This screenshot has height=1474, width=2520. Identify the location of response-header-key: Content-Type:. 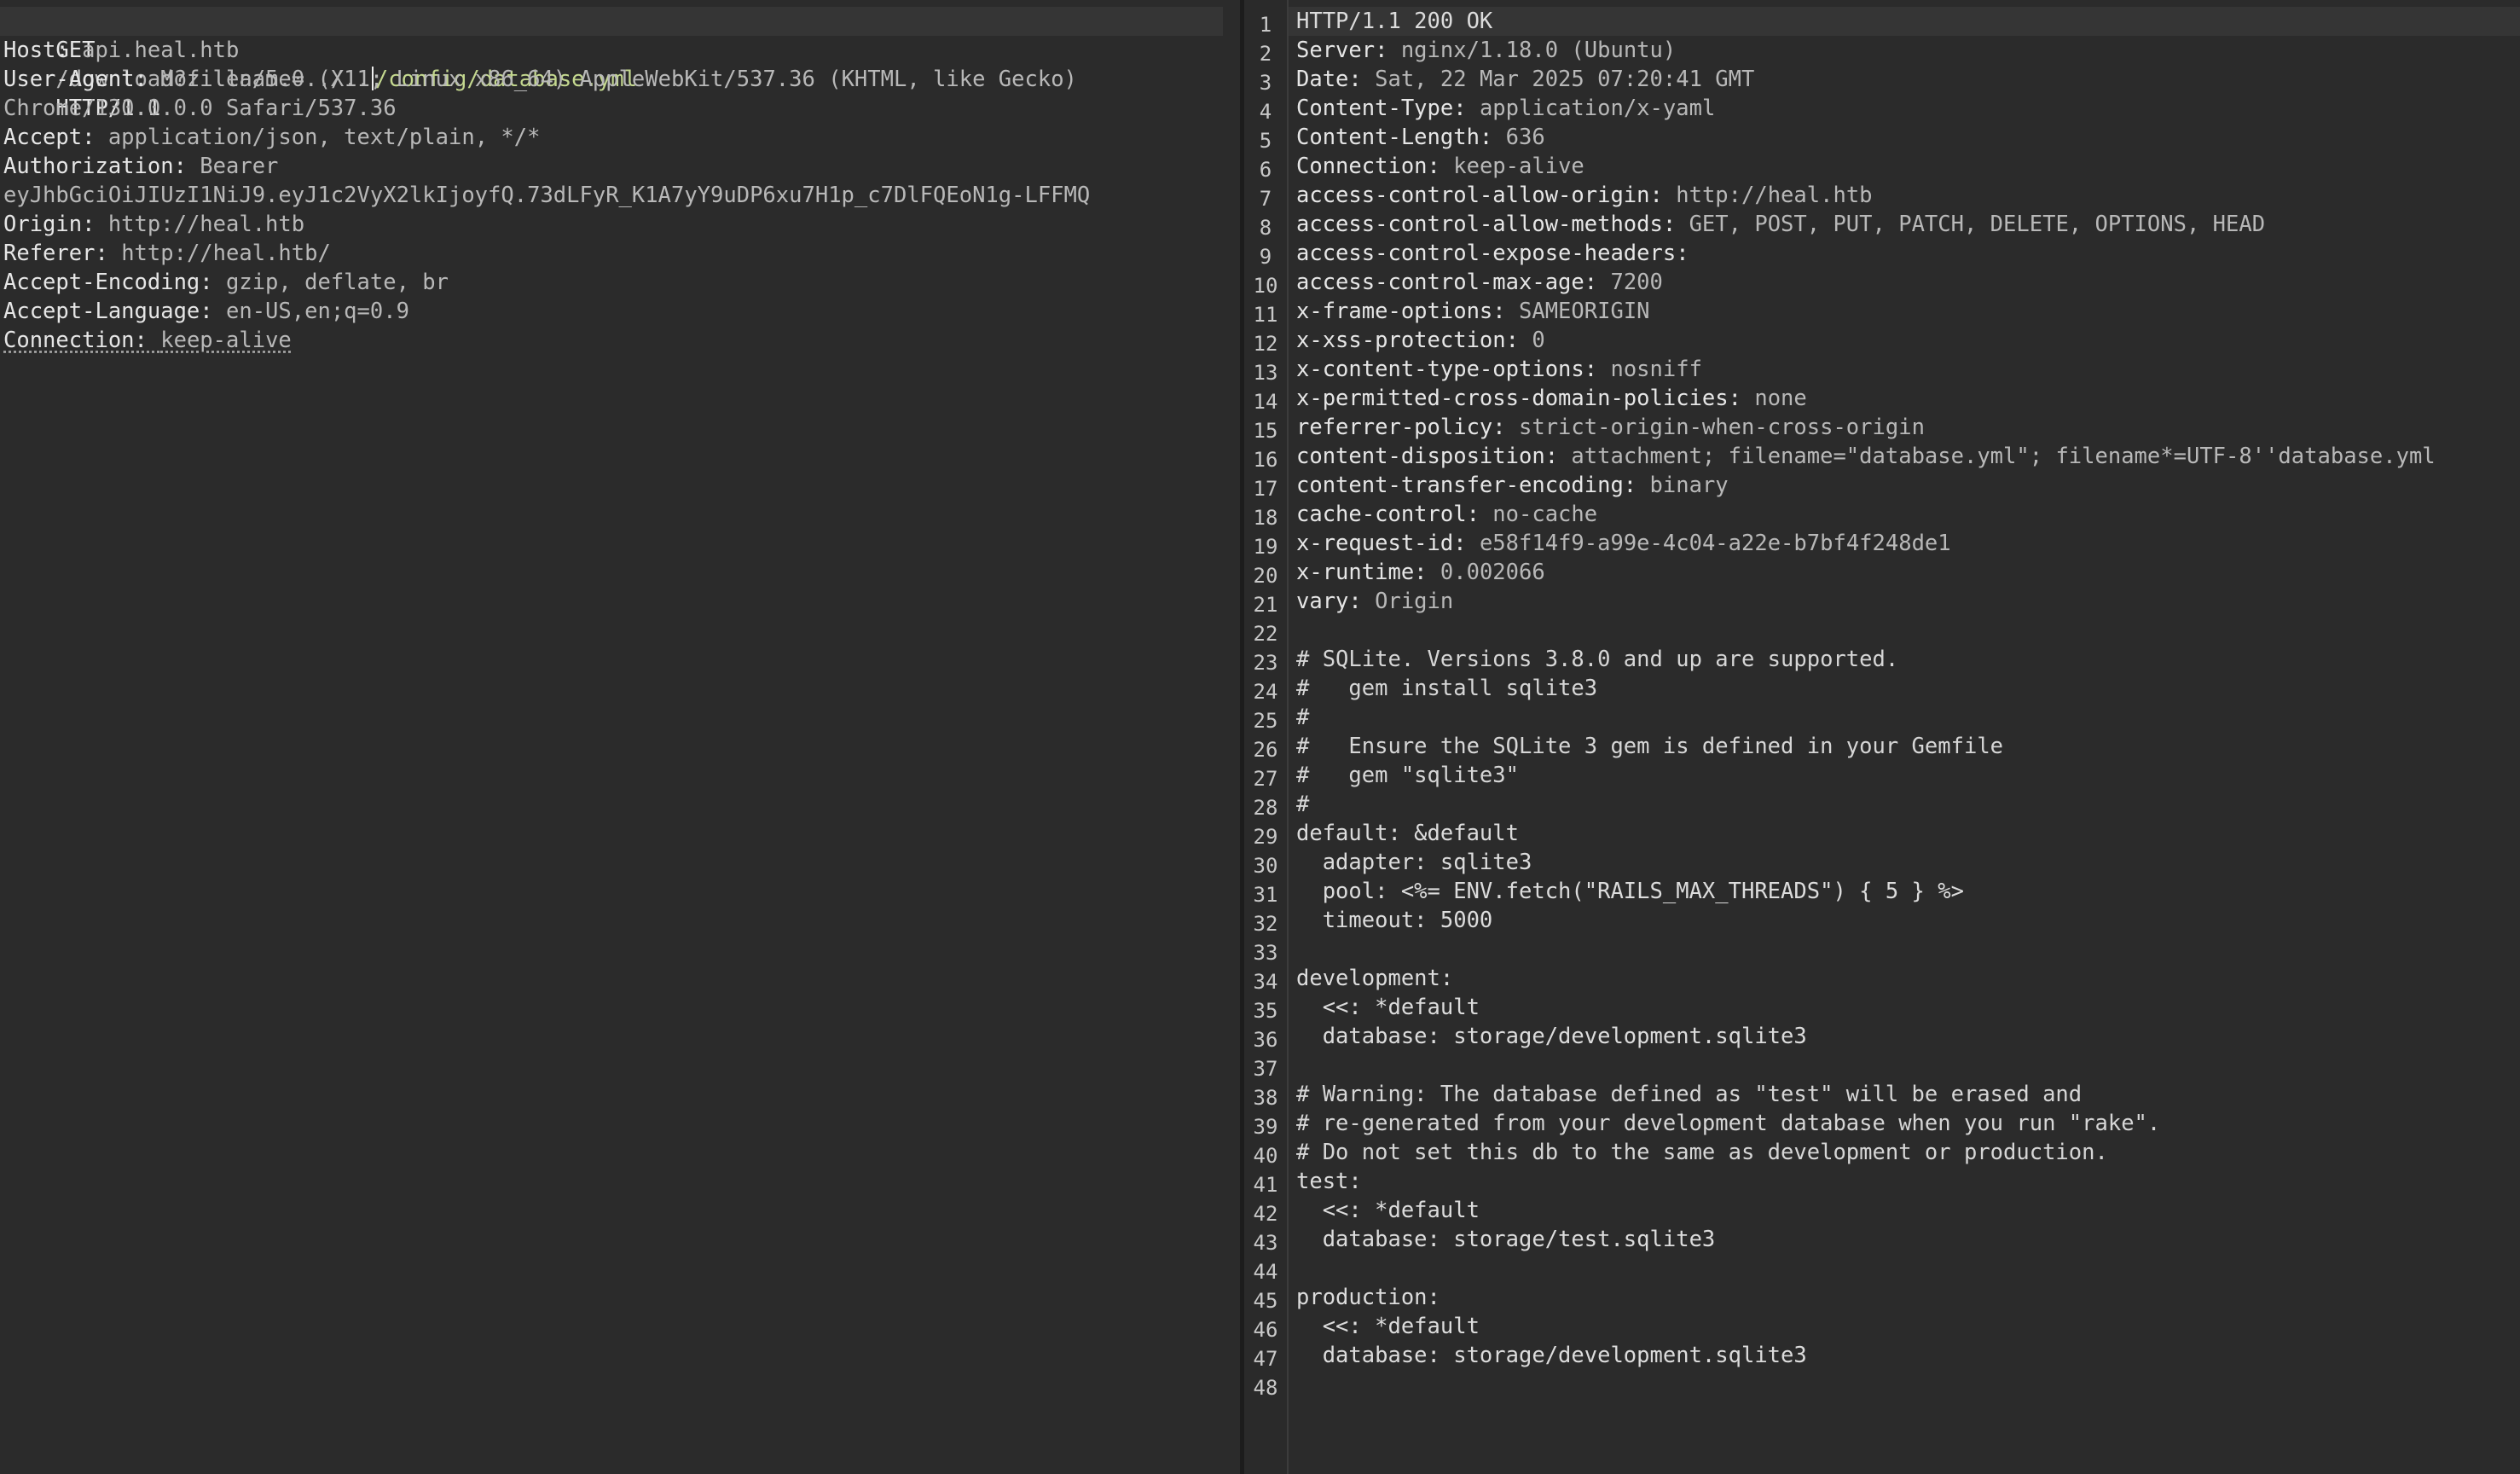
(1382, 108).